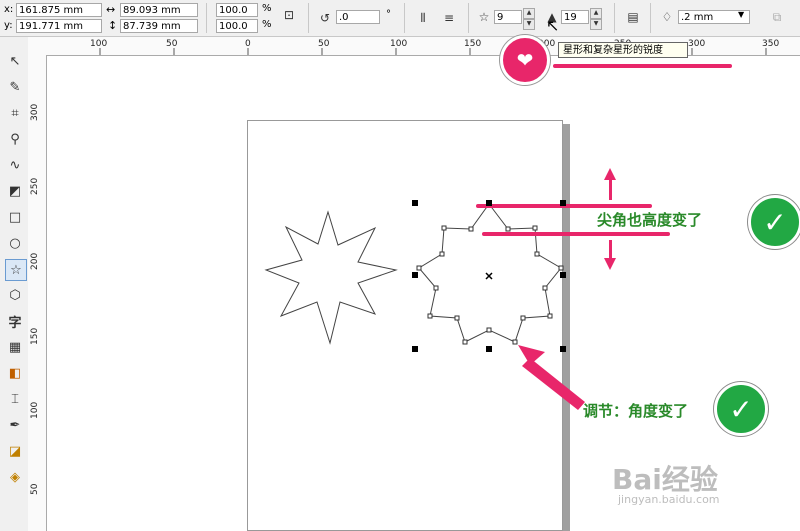 The image size is (800, 531). What do you see at coordinates (623, 50) in the screenshot?
I see `sharpness-tooltip: 星形和复杂星形的锐度` at bounding box center [623, 50].